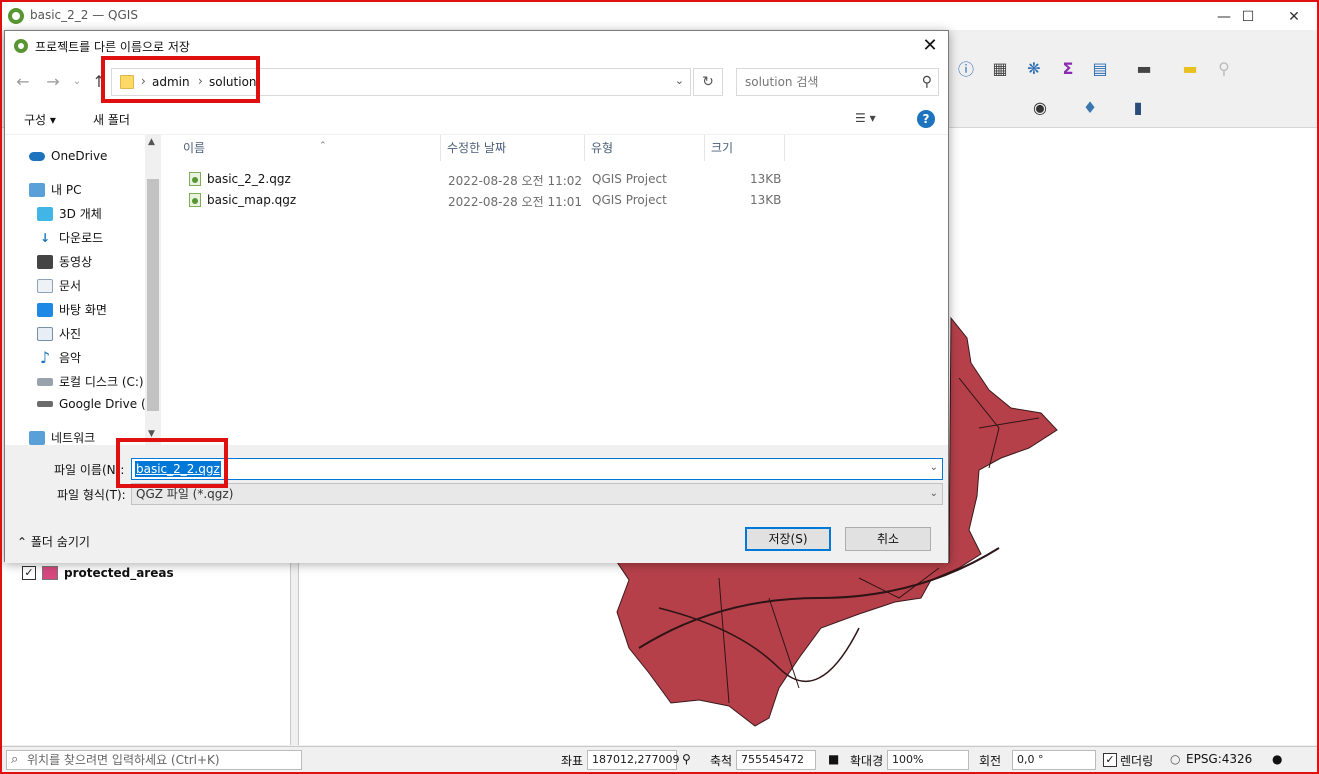  Describe the element at coordinates (1110, 760) in the screenshot. I see `render-checkbox: ✓` at that location.